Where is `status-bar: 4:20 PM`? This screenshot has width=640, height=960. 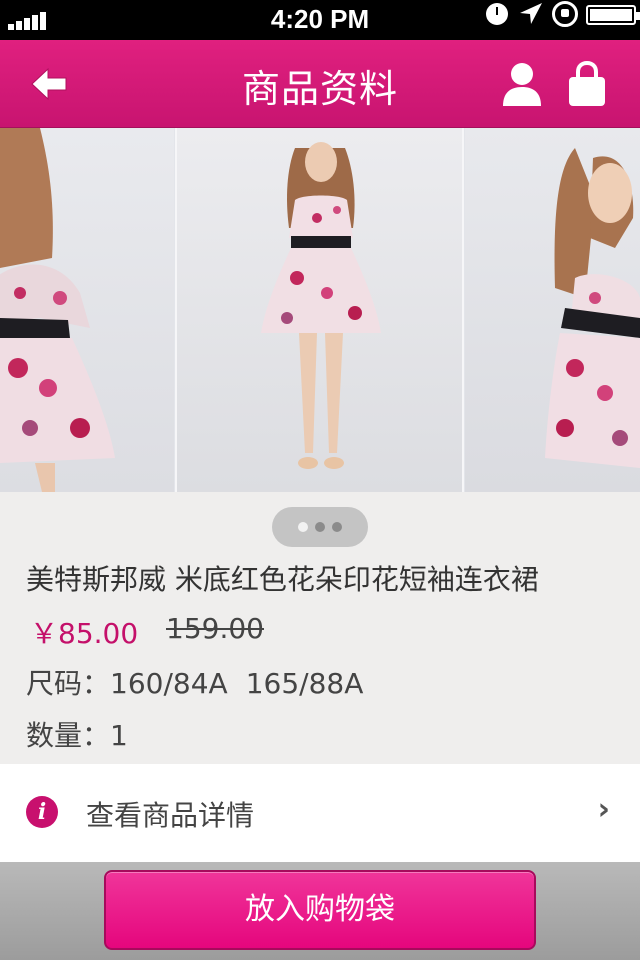
status-bar: 4:20 PM is located at coordinates (320, 20).